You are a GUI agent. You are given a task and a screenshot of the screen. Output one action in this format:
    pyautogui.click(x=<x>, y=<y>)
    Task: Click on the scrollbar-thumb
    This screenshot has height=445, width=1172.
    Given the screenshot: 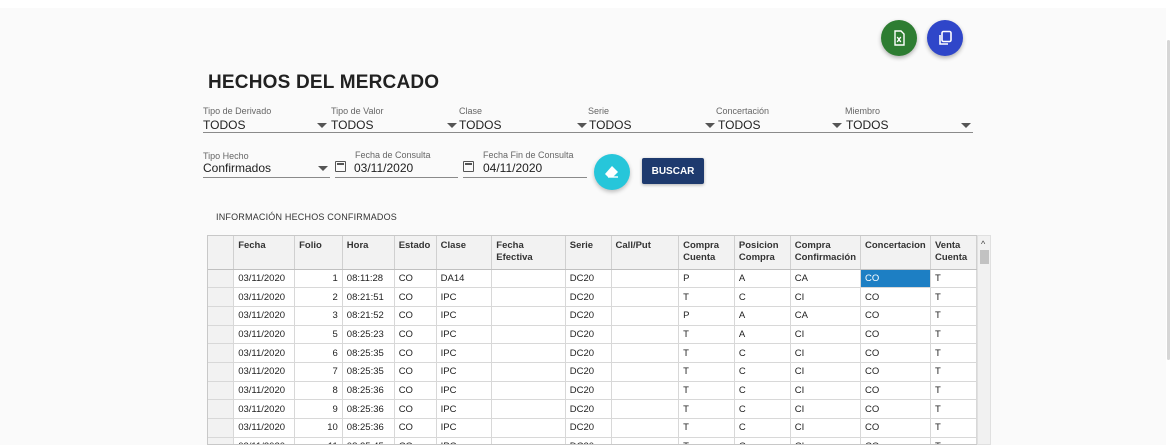 What is the action you would take?
    pyautogui.click(x=984, y=257)
    